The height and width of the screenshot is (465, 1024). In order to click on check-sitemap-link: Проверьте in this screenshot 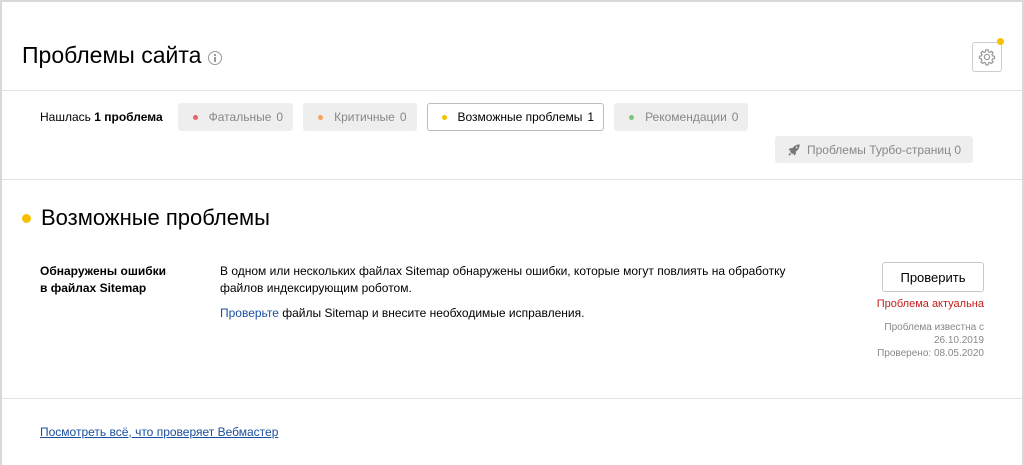, I will do `click(249, 313)`.